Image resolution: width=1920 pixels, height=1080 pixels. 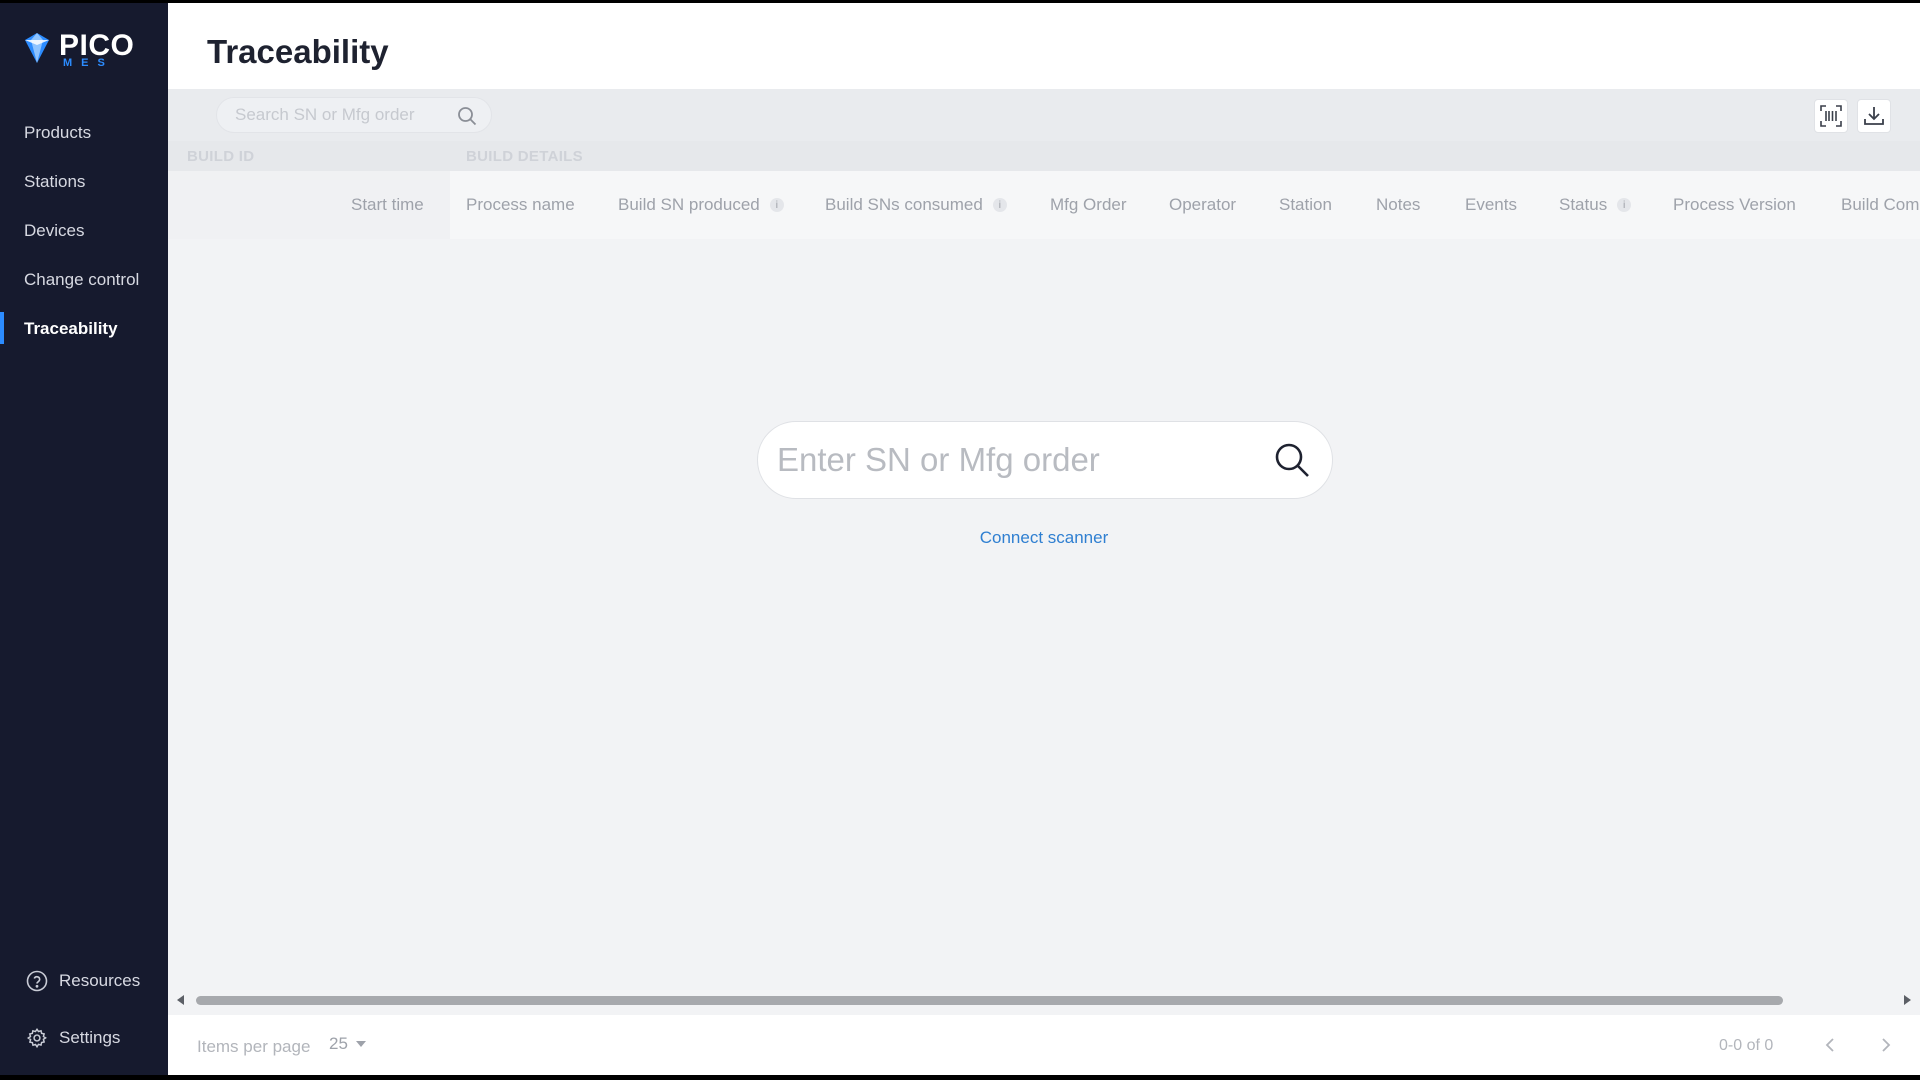 I want to click on column-label: Notes, so click(x=1398, y=204).